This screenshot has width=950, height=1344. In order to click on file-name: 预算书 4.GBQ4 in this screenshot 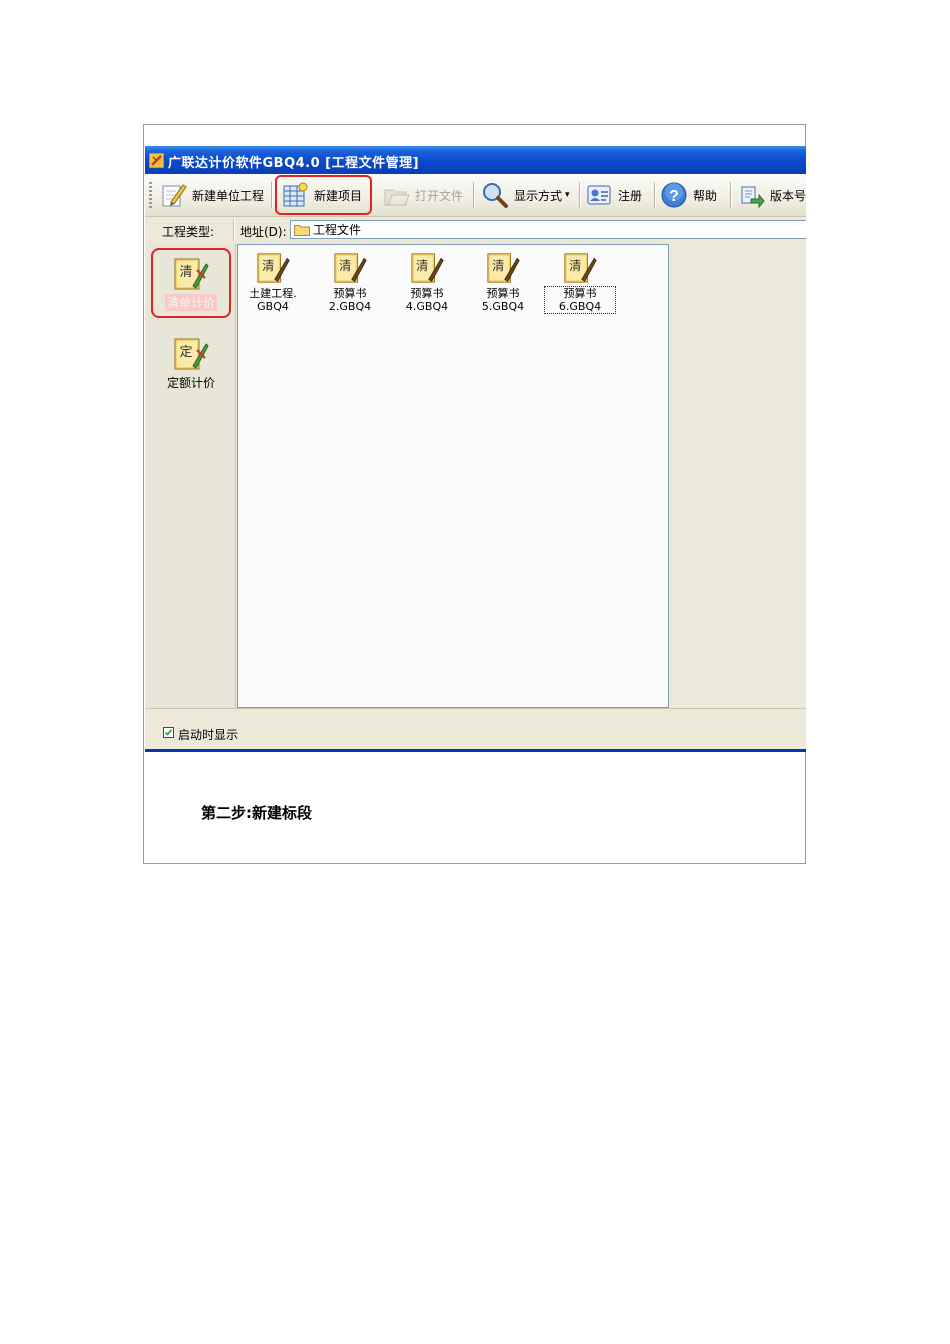, I will do `click(427, 300)`.